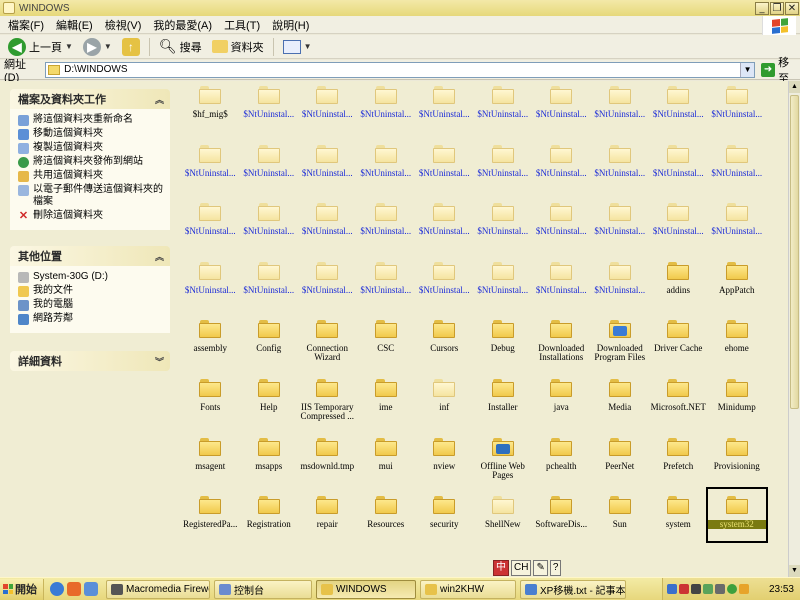  What do you see at coordinates (781, 589) in the screenshot?
I see `clock: 23:53` at bounding box center [781, 589].